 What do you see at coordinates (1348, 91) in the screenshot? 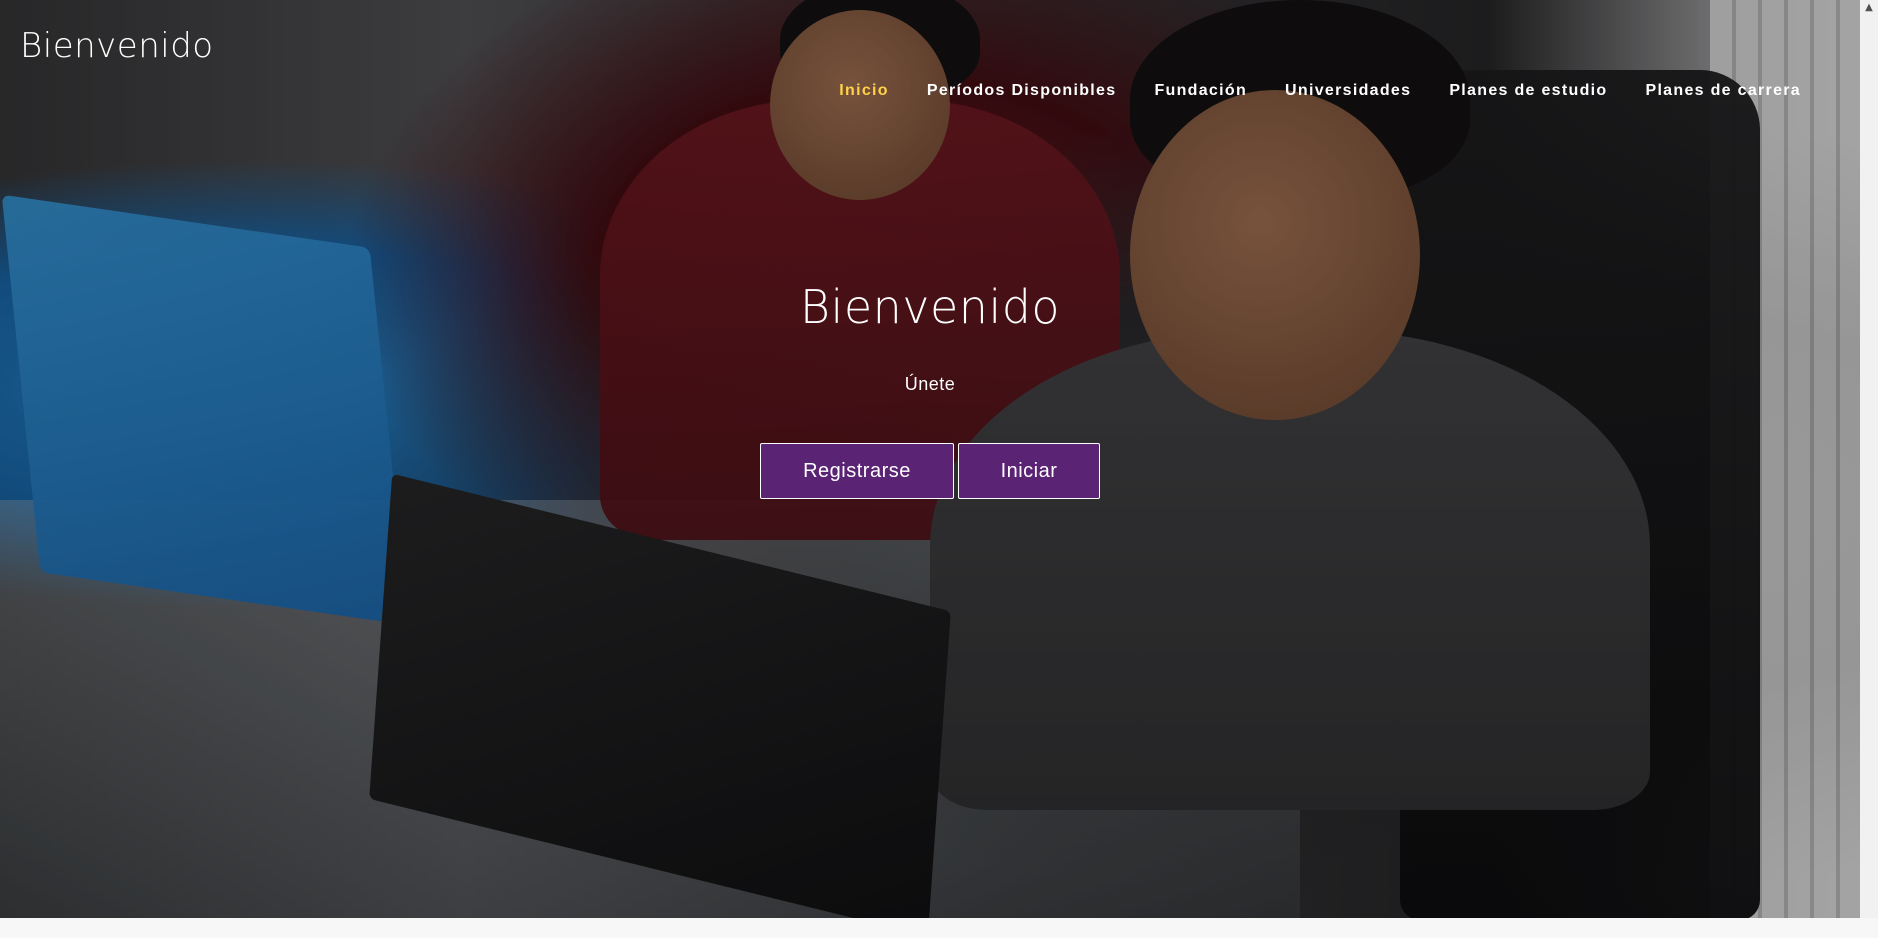
I see `nav-item-universidades: Universidades` at bounding box center [1348, 91].